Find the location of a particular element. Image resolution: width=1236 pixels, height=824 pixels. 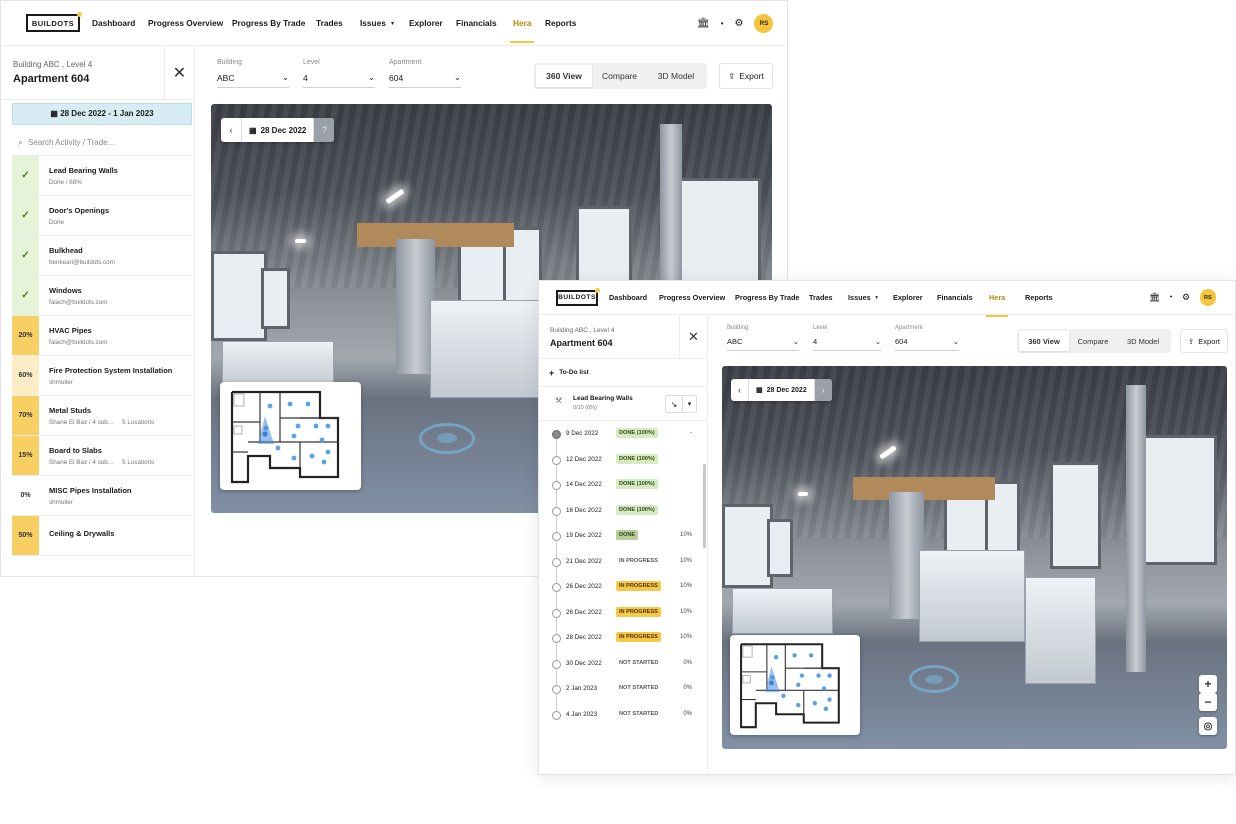

activity-row: ✓ Windows falach@buildots.com is located at coordinates (102, 296).